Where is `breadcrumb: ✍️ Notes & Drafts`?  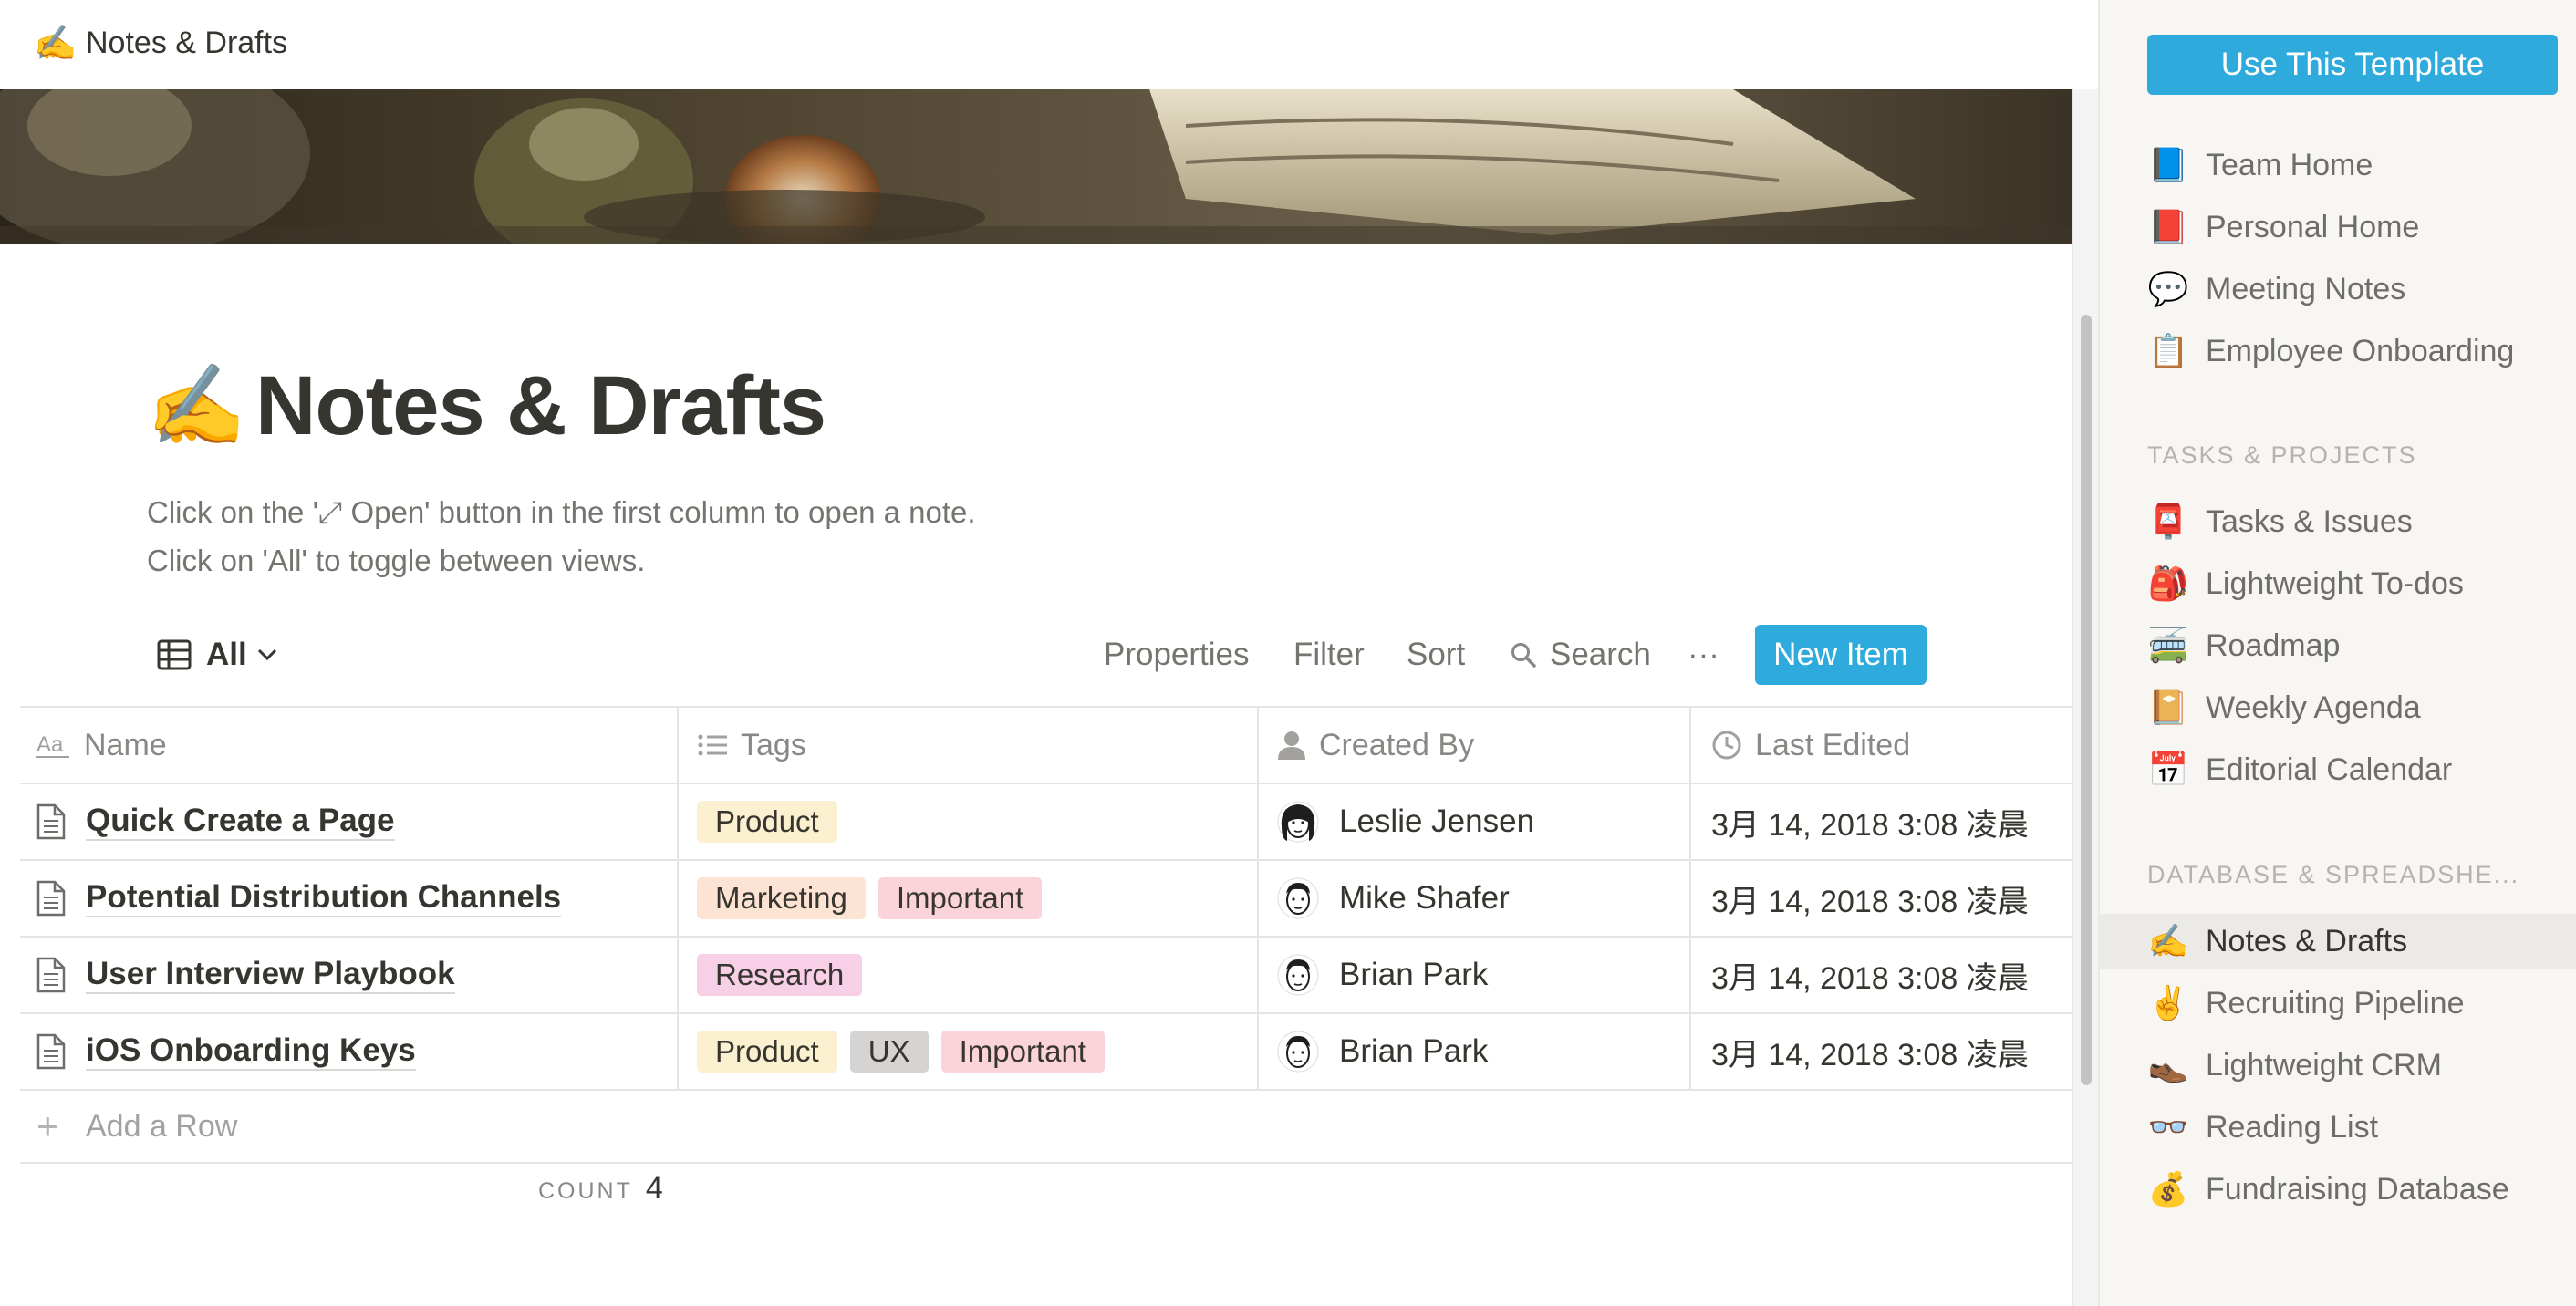 breadcrumb: ✍️ Notes & Drafts is located at coordinates (160, 43).